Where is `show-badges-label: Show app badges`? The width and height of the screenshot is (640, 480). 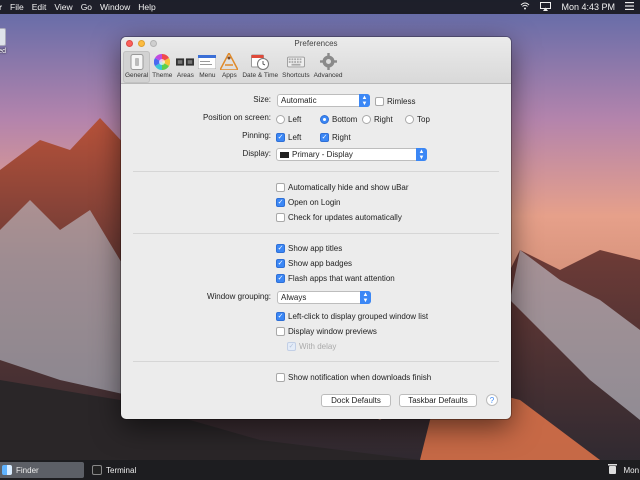 show-badges-label: Show app badges is located at coordinates (320, 263).